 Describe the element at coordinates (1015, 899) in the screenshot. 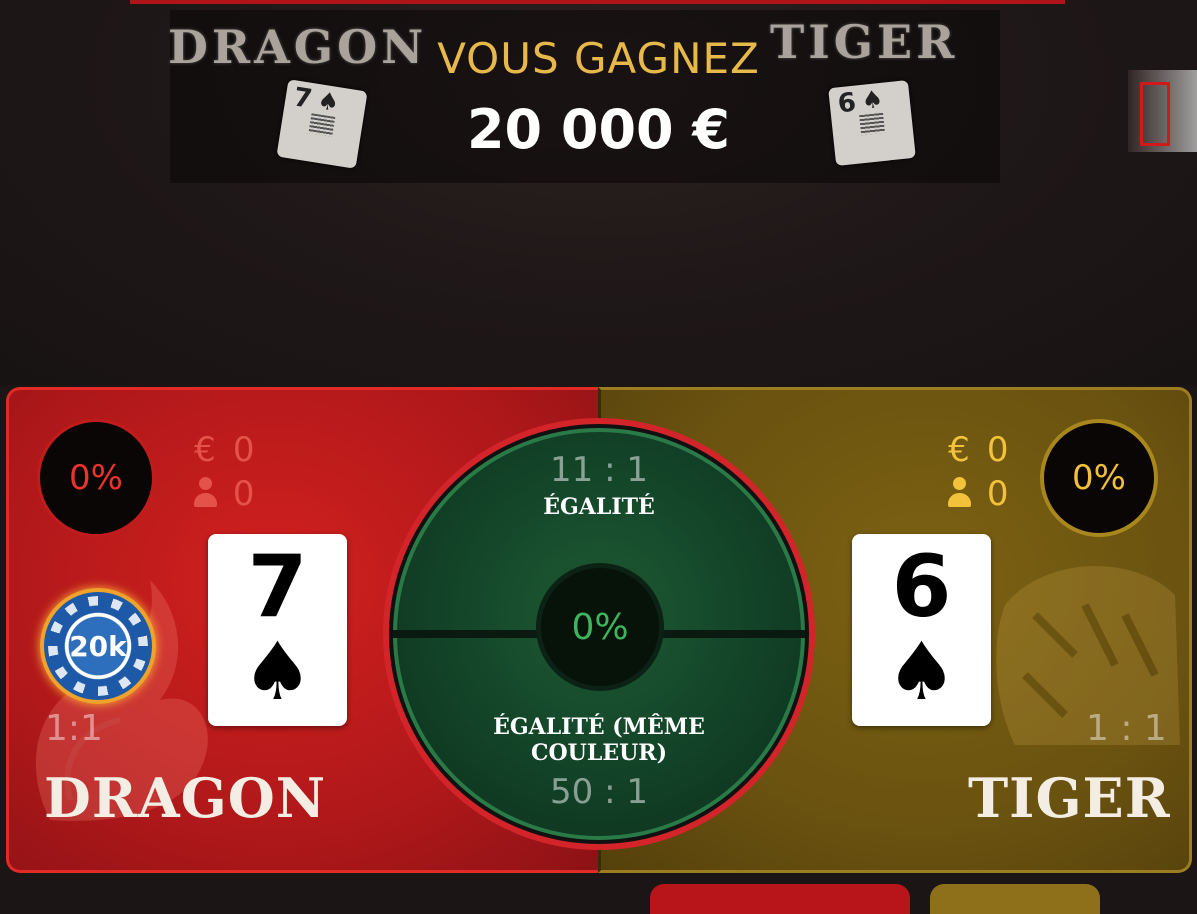

I see `bottom-action-button-gold` at that location.